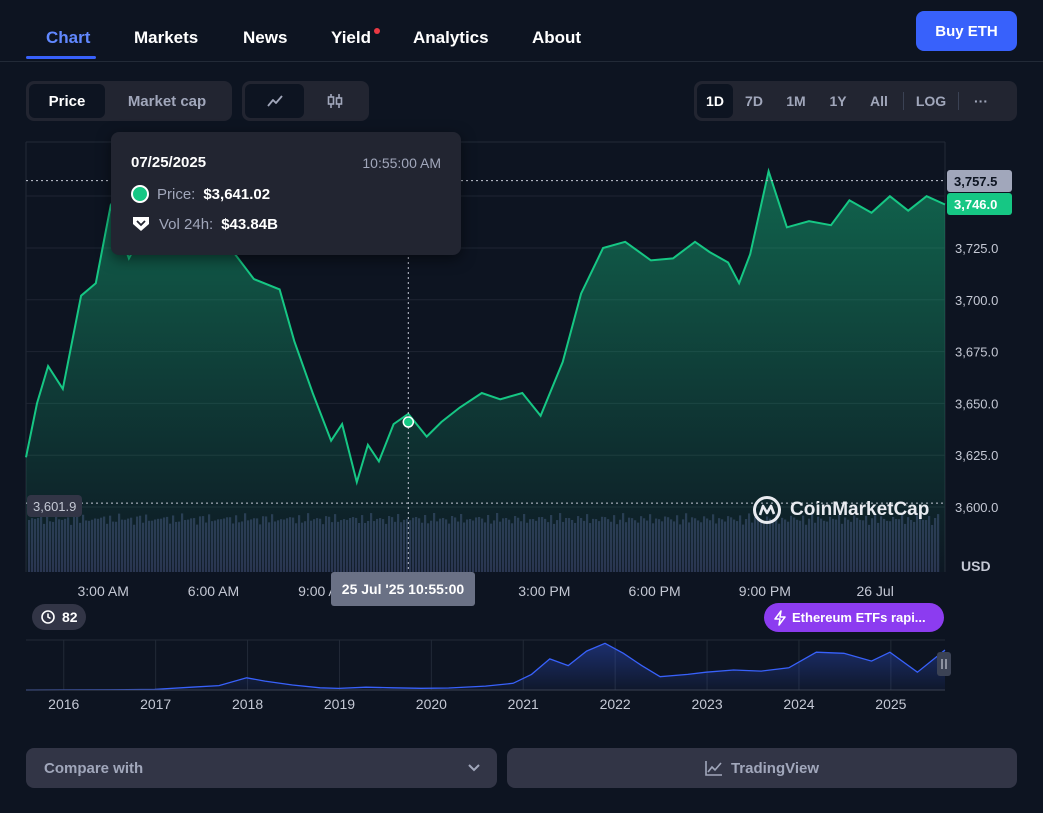  I want to click on x-tick-label: 9:00 PM, so click(765, 591).